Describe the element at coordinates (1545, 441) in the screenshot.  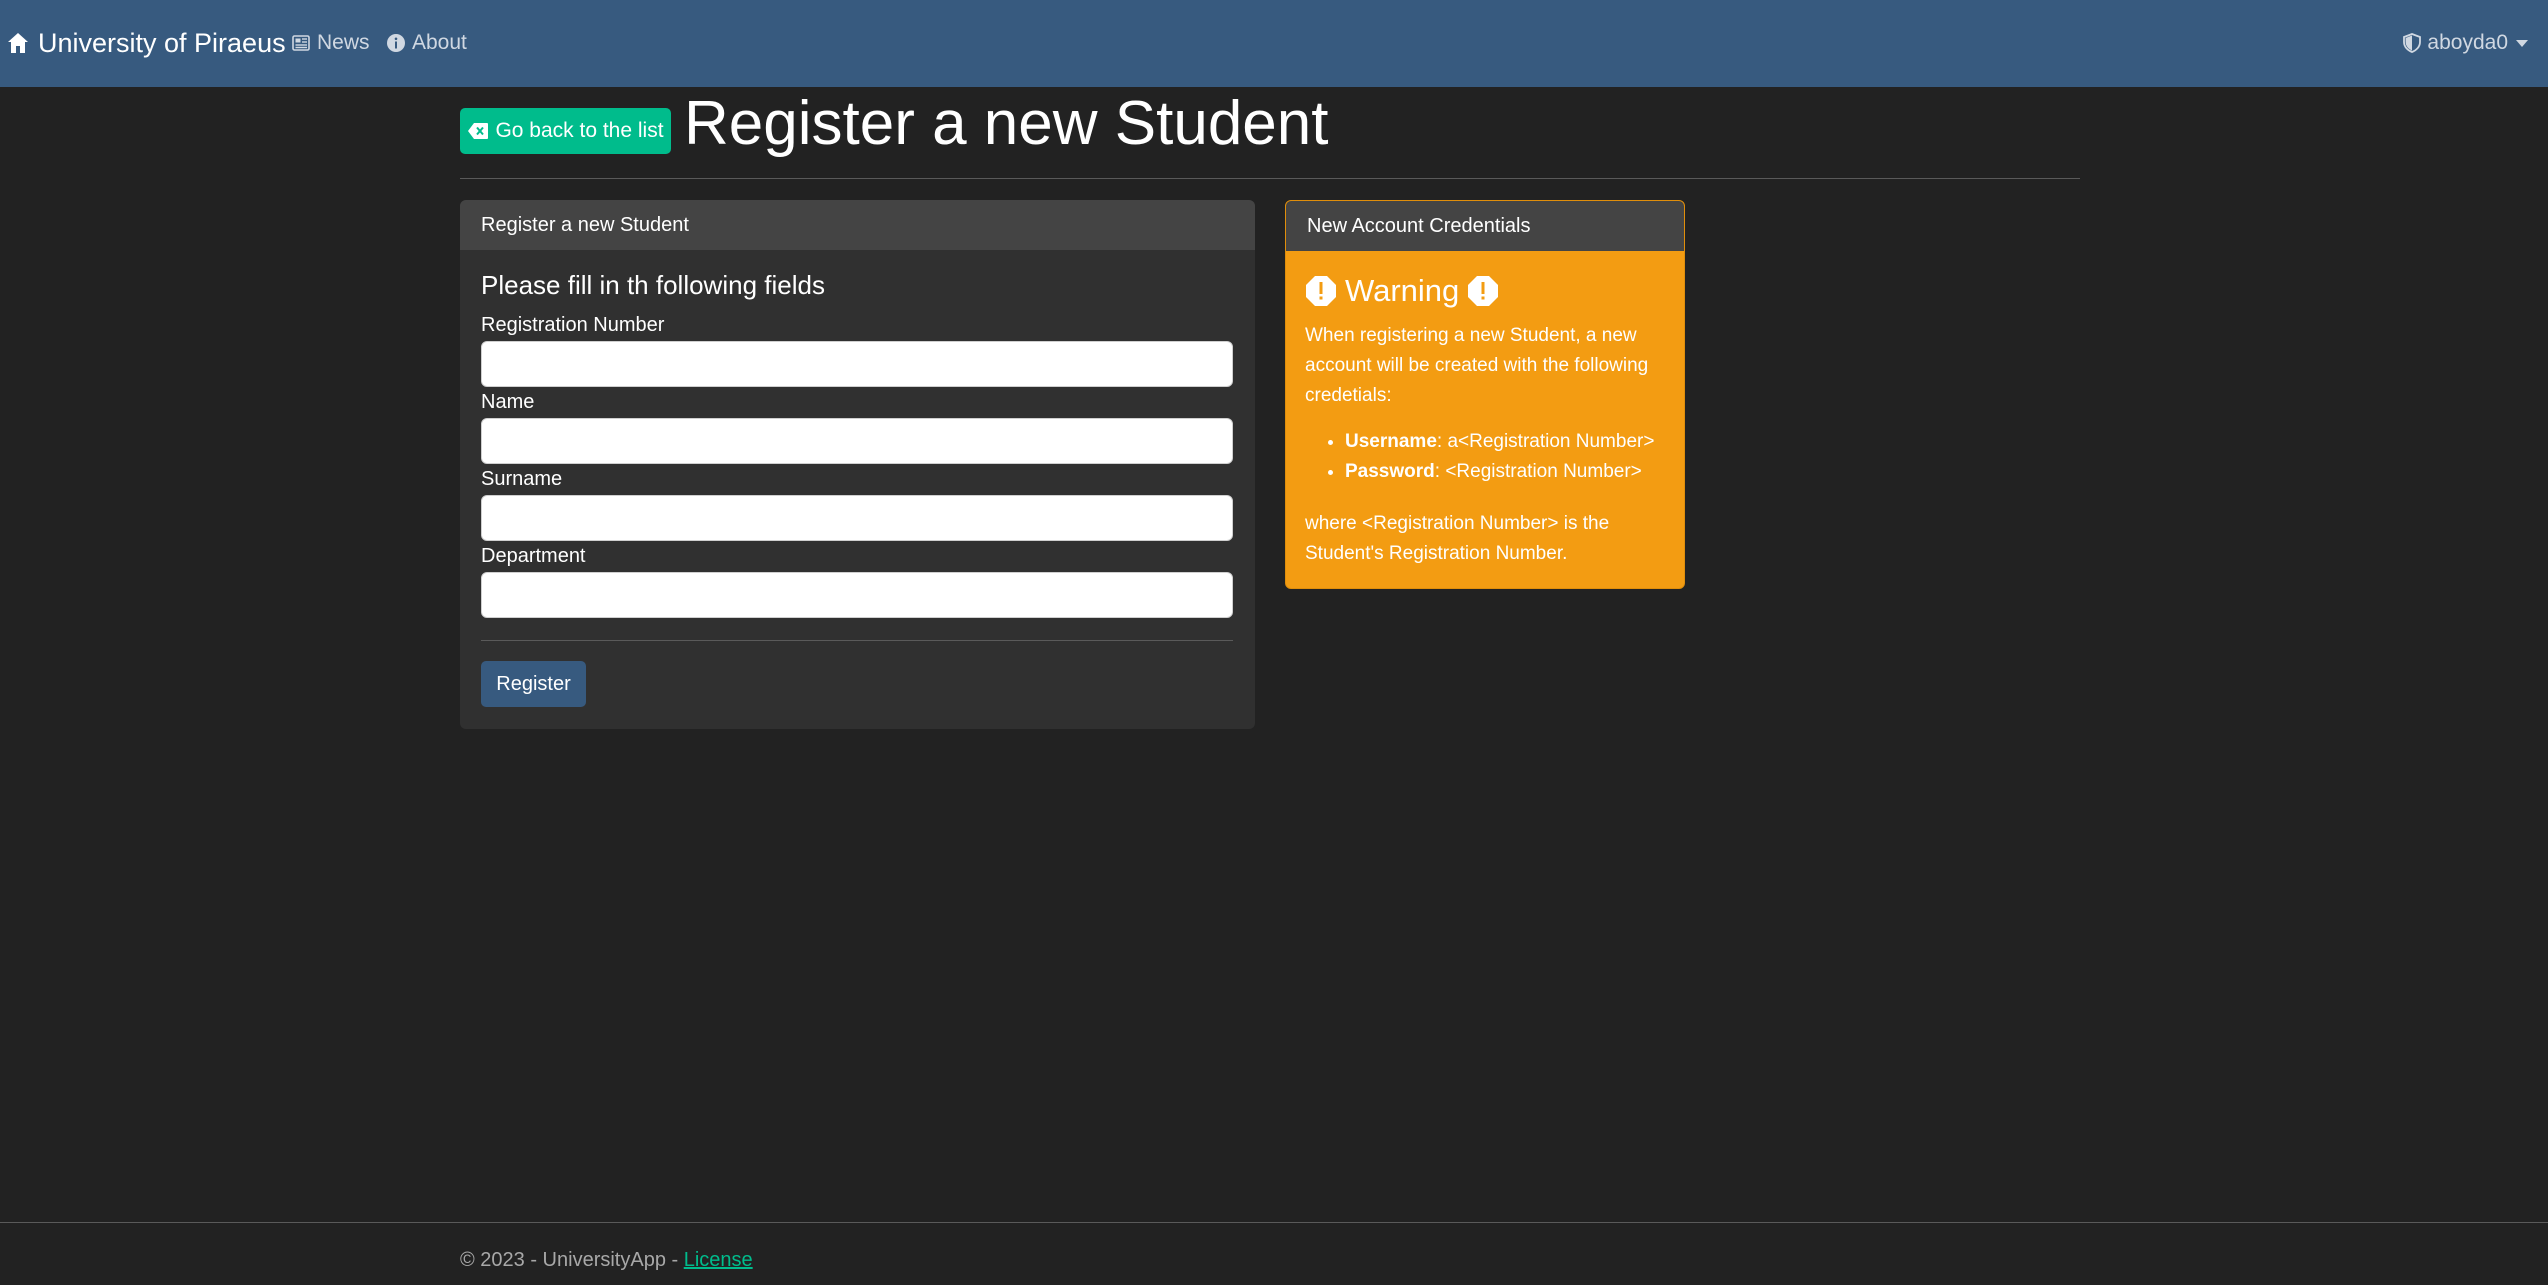
I see `credential-value: : a<Registration Number>` at that location.